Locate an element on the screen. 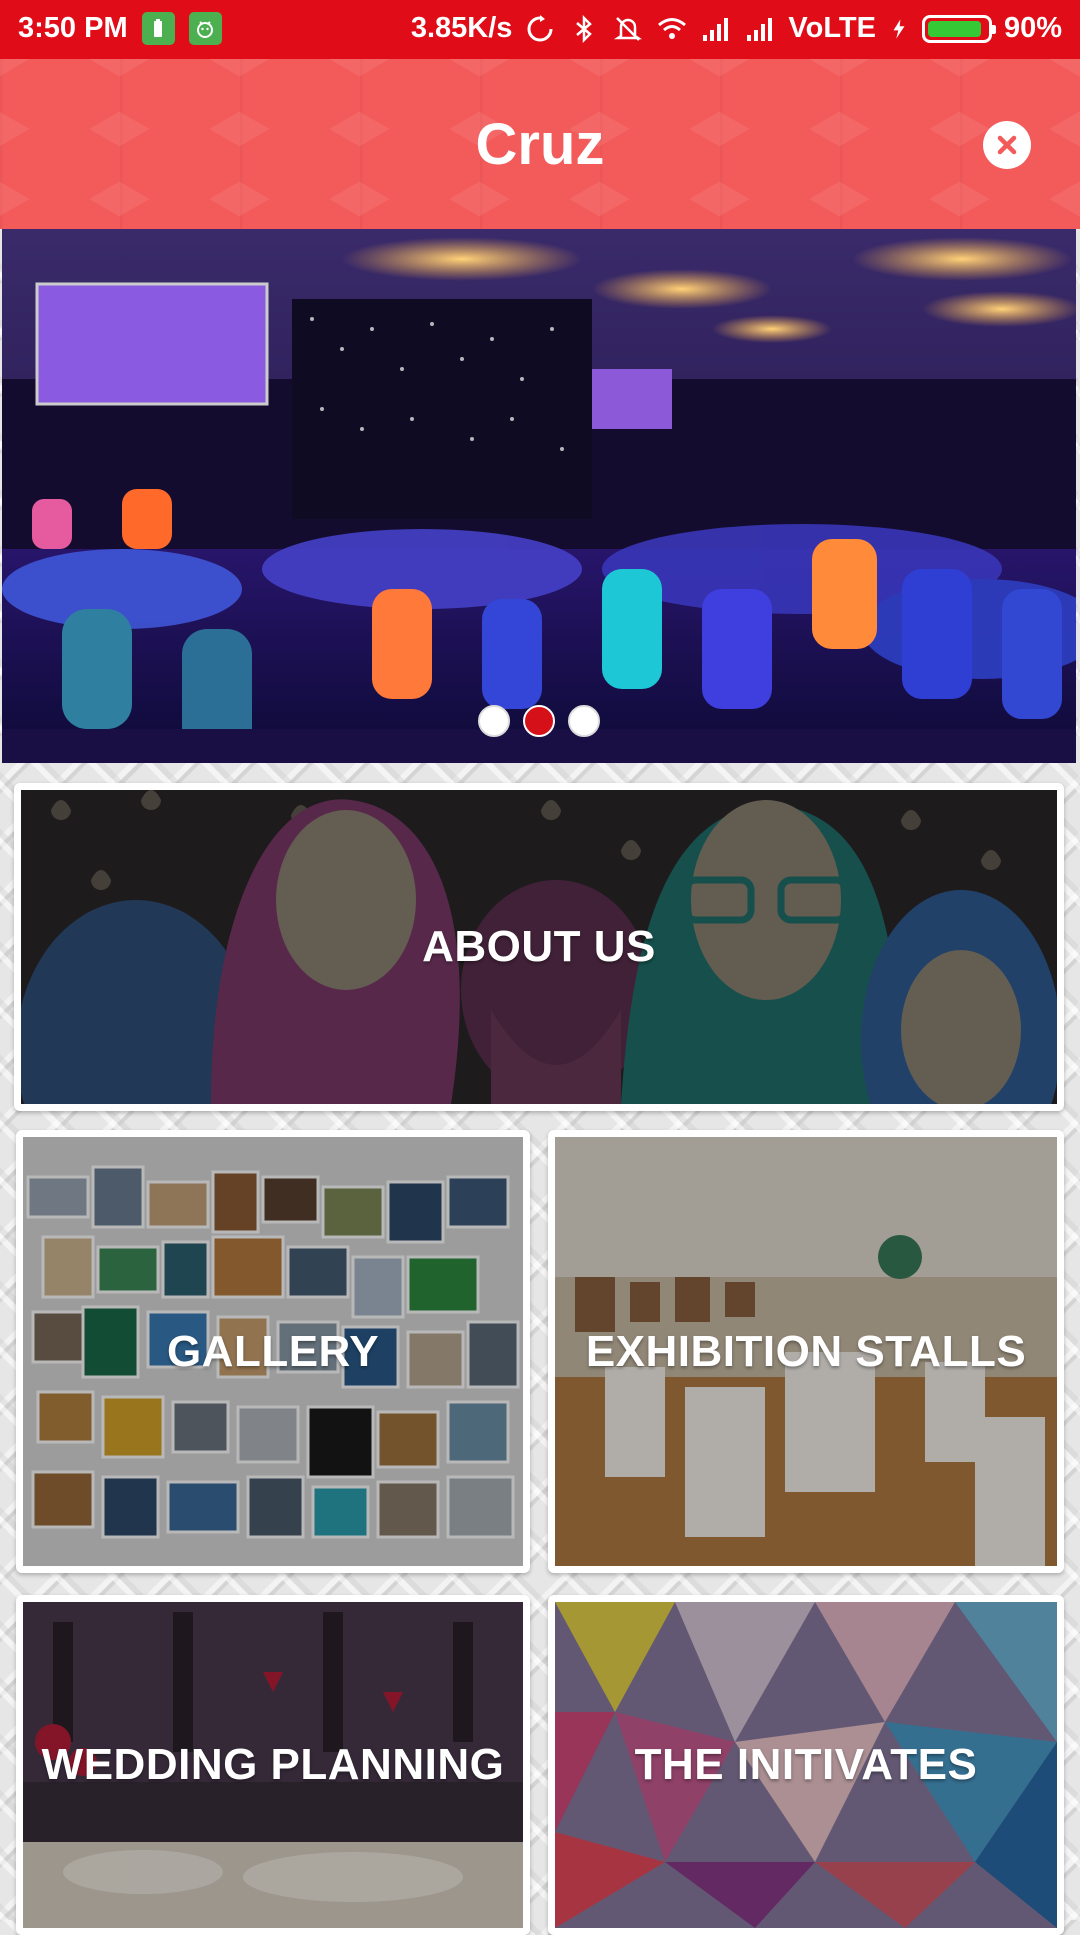  carousel-dot-2-active is located at coordinates (539, 721).